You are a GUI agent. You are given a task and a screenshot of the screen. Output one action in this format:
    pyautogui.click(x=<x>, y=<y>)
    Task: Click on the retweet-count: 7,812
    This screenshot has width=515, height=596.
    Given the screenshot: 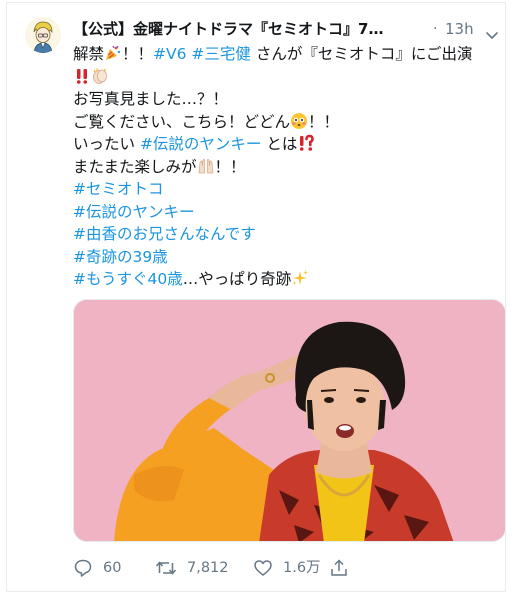 What is the action you would take?
    pyautogui.click(x=208, y=568)
    